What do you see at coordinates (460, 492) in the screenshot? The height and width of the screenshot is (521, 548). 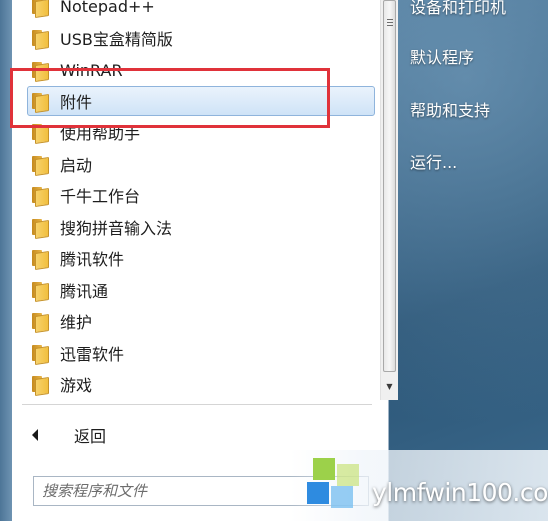 I see `watermark-text: ylmfwin100.com` at bounding box center [460, 492].